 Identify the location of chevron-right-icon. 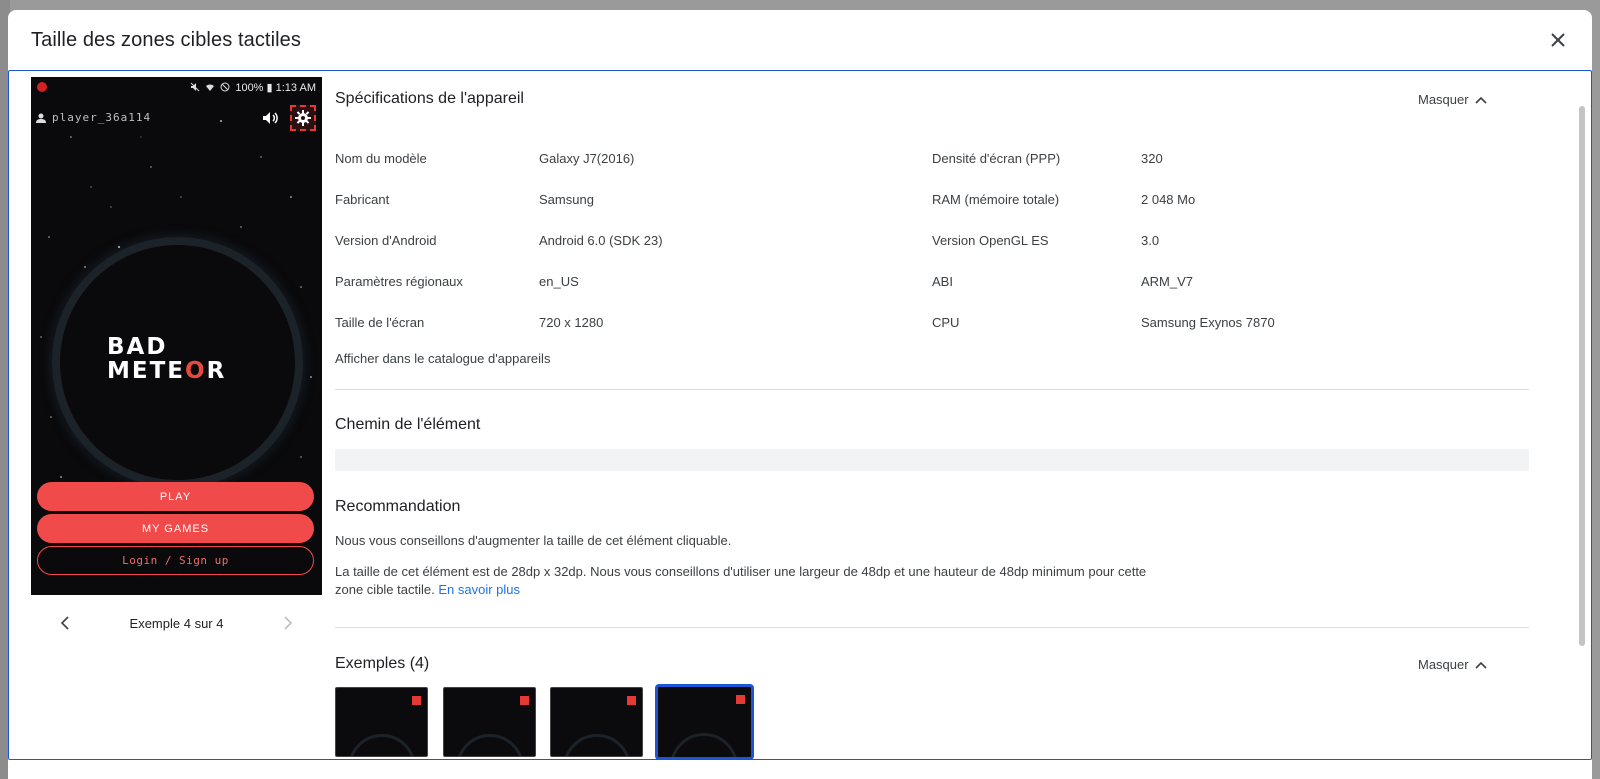
(288, 623).